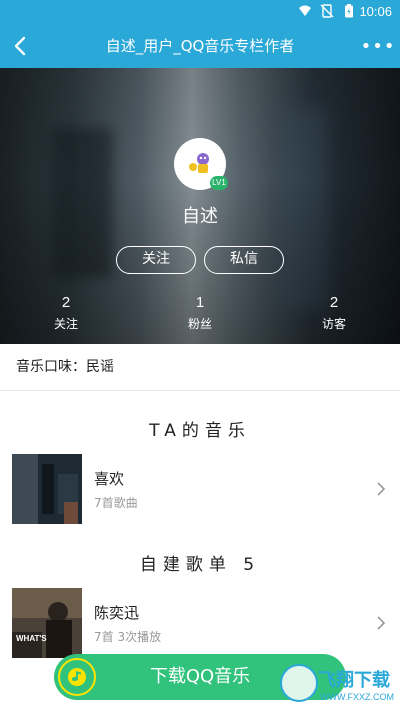  I want to click on page-title: 自述_用户_QQ音乐专栏作者, so click(200, 46).